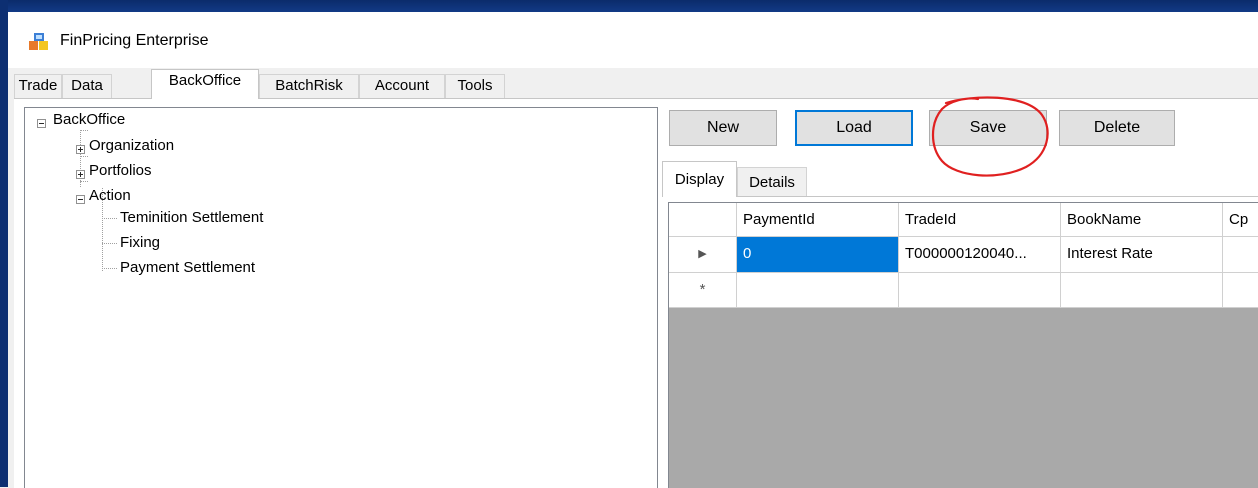 This screenshot has width=1258, height=488. What do you see at coordinates (38, 41) in the screenshot?
I see `app-icon` at bounding box center [38, 41].